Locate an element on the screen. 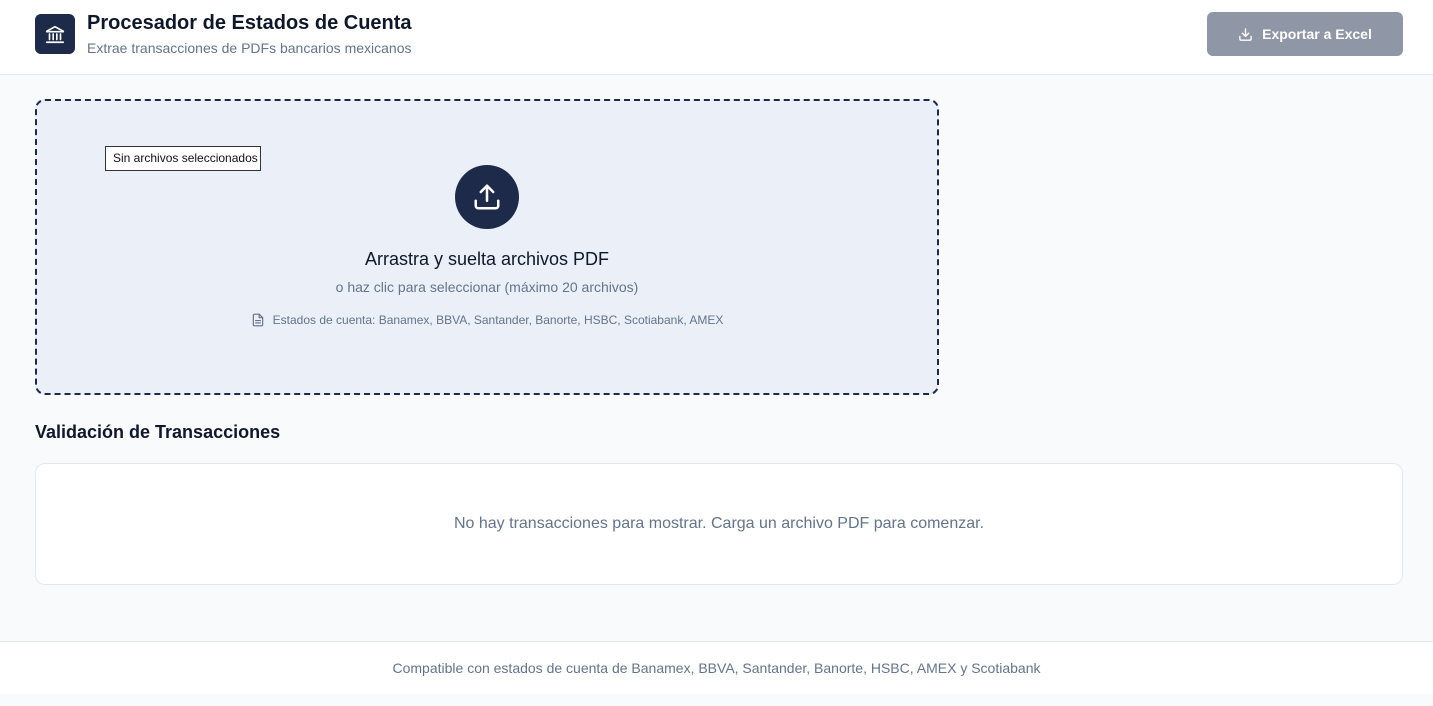 The image size is (1433, 706). app-title: Procesador de Estados de Cuenta is located at coordinates (249, 23).